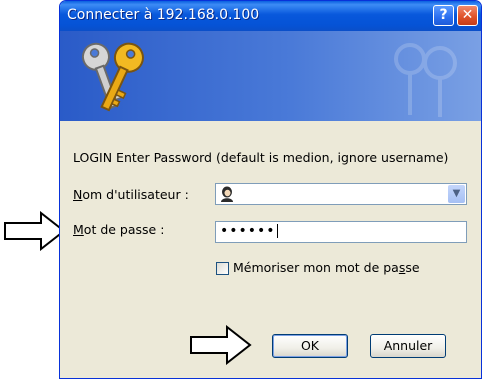 The height and width of the screenshot is (379, 485). I want to click on ok-button: OK, so click(310, 346).